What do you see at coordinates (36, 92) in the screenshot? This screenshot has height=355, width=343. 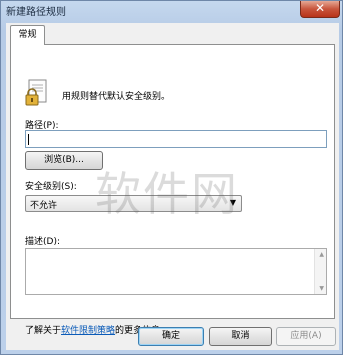 I see `lock-document-icon` at bounding box center [36, 92].